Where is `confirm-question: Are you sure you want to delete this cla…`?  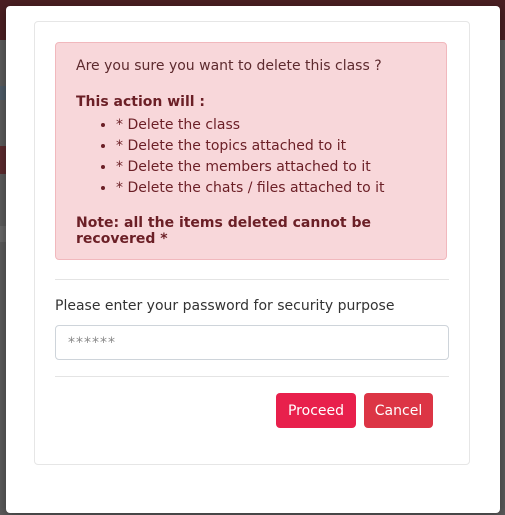 confirm-question: Are you sure you want to delete this cla… is located at coordinates (229, 66).